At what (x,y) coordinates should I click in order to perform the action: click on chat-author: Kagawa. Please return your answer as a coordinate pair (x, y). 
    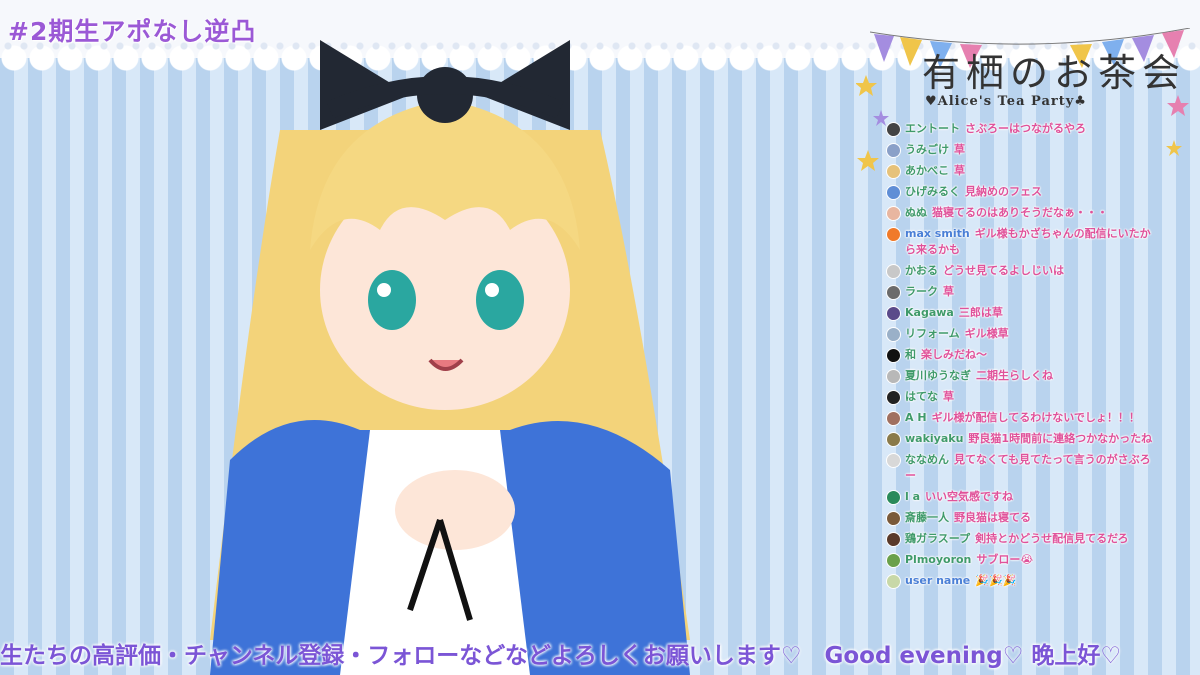
    Looking at the image, I should click on (929, 312).